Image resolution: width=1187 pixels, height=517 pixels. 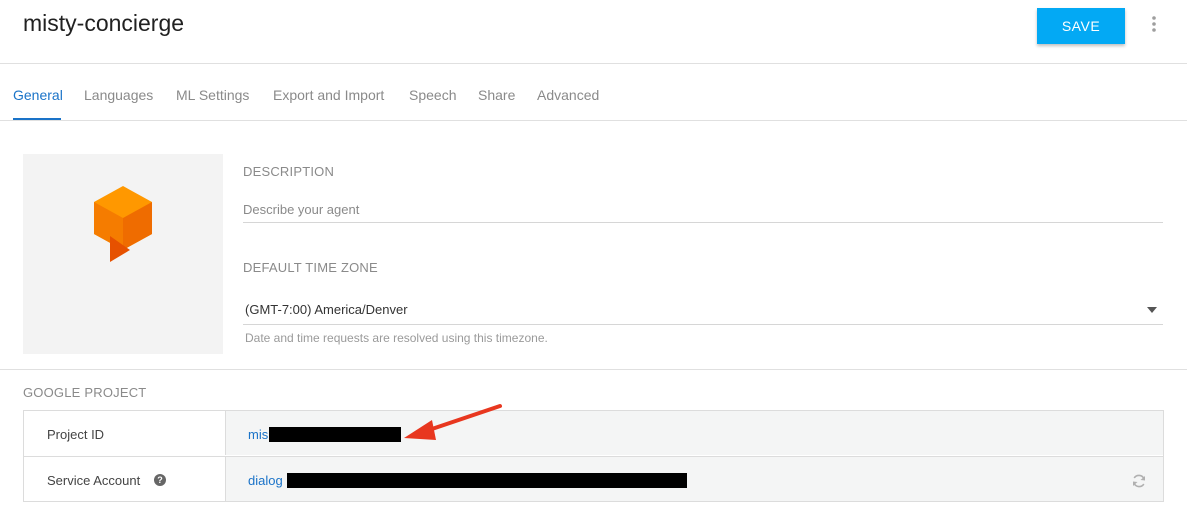 What do you see at coordinates (703, 311) in the screenshot?
I see `timezone-select: (GMT-7:00) America/Denver` at bounding box center [703, 311].